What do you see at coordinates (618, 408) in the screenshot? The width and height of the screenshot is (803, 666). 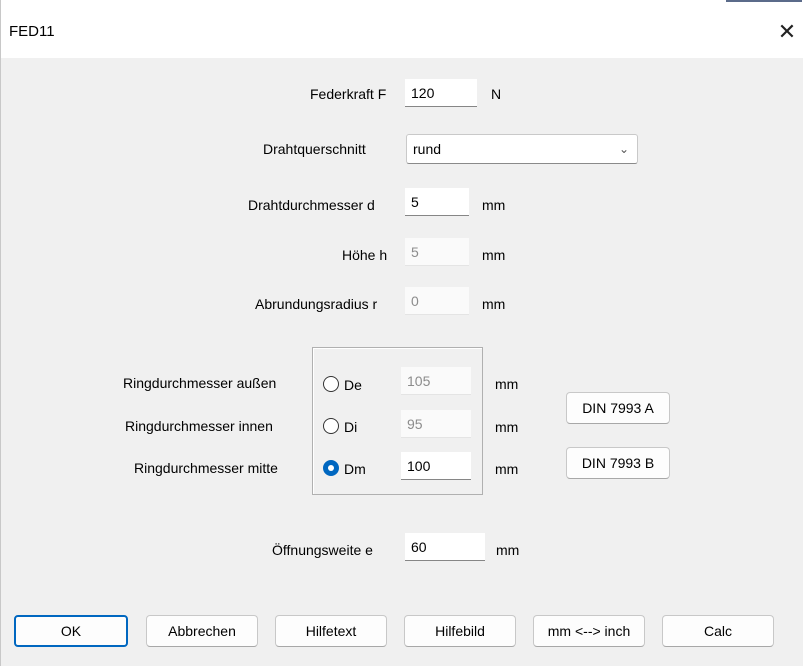 I see `din-7993-a-button: DIN 7993 A` at bounding box center [618, 408].